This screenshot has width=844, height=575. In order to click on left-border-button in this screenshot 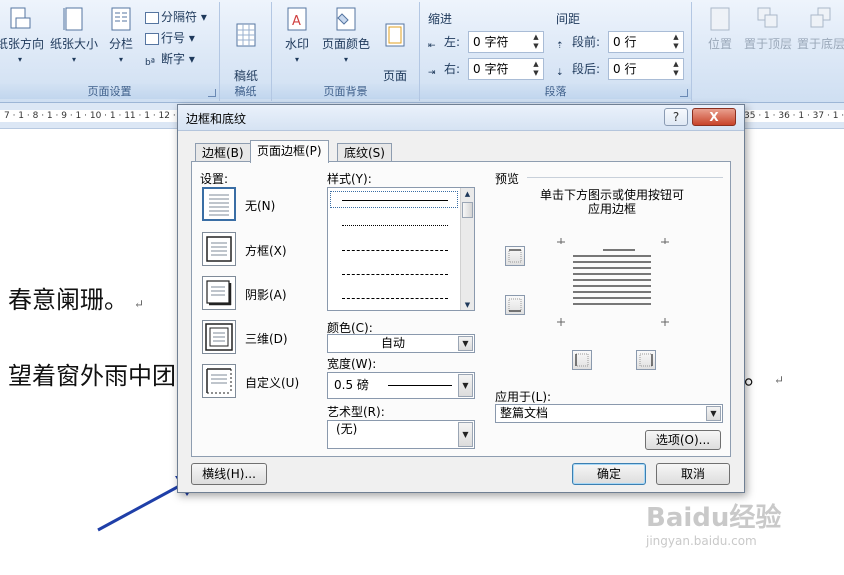, I will do `click(582, 360)`.